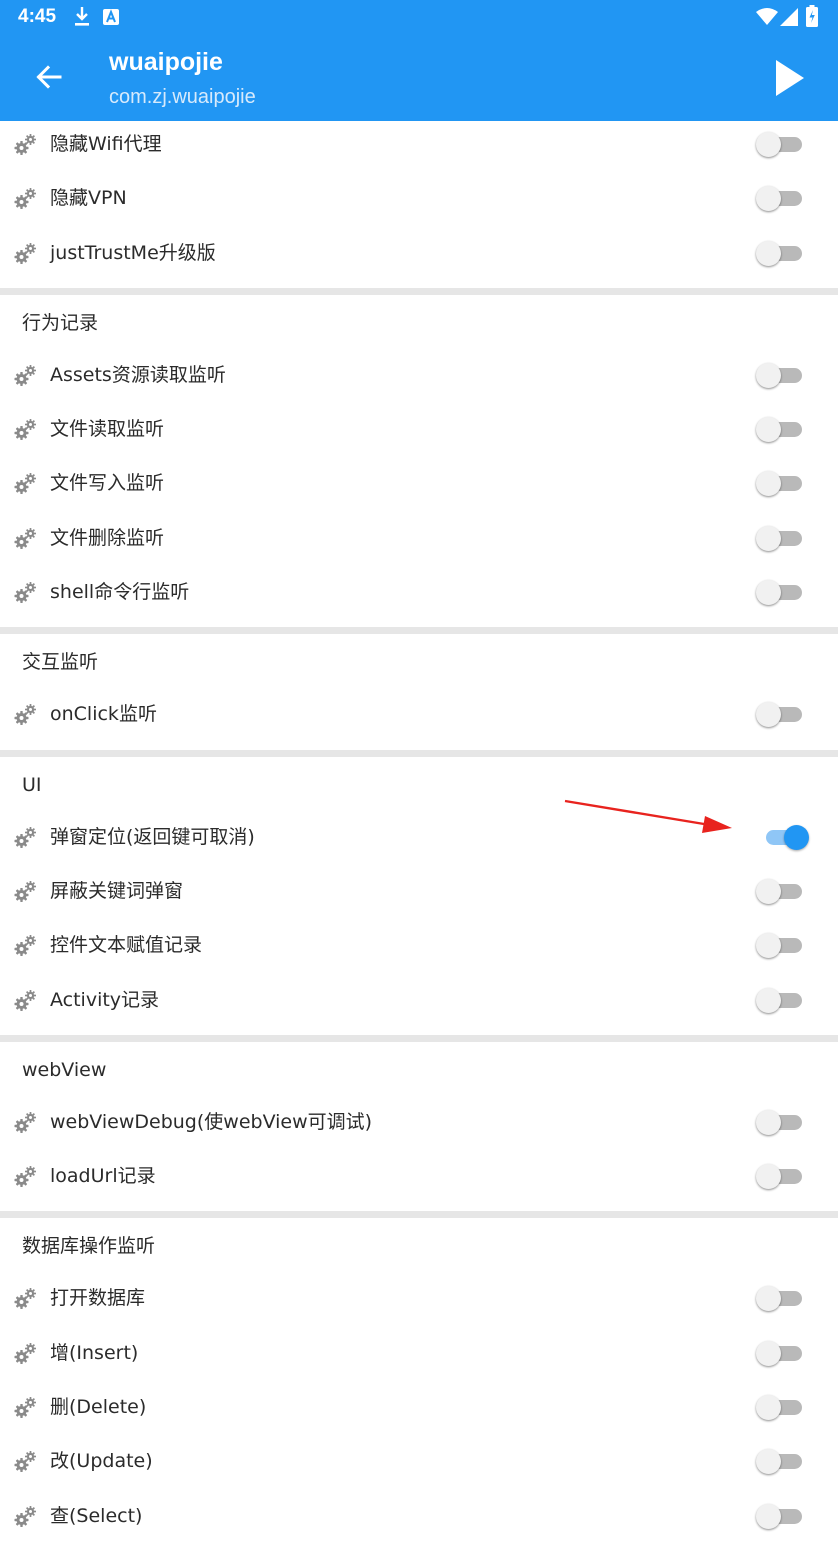 This screenshot has width=838, height=1547. I want to click on arrow-back-icon, so click(49, 77).